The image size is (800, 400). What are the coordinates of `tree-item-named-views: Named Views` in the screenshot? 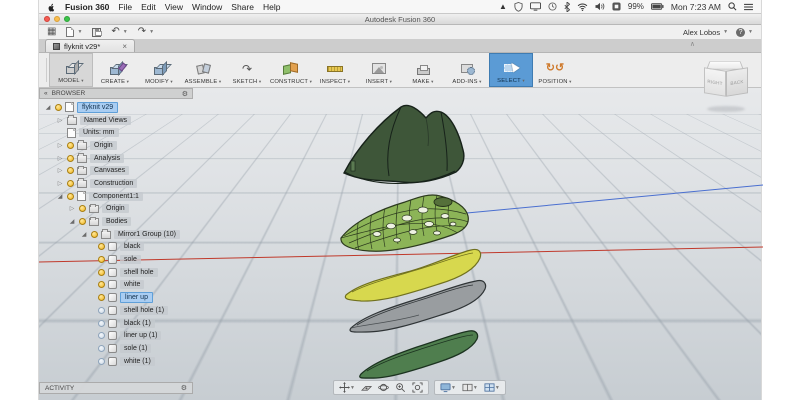 It's located at (116, 120).